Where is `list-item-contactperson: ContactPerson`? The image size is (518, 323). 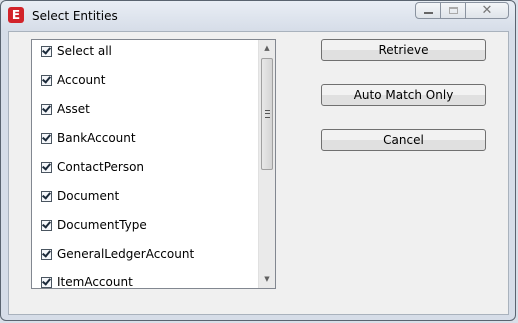
list-item-contactperson: ContactPerson is located at coordinates (92, 167).